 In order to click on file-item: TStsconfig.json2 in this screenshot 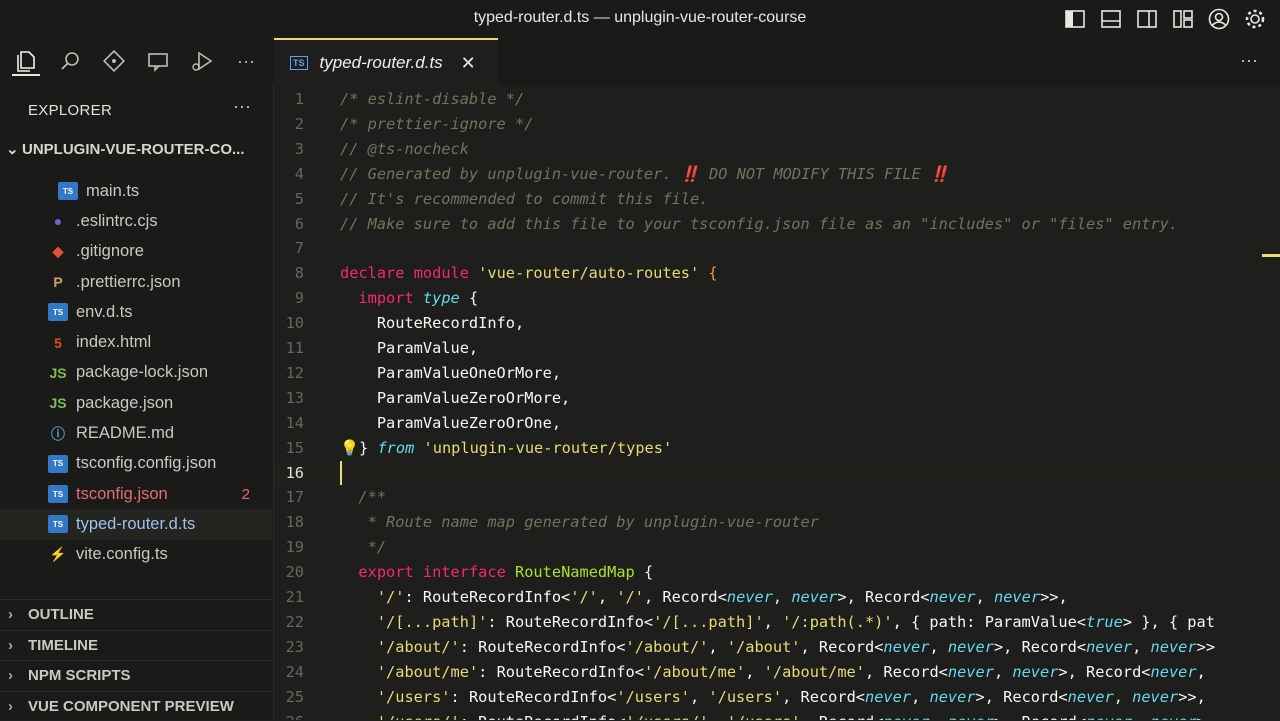, I will do `click(136, 494)`.